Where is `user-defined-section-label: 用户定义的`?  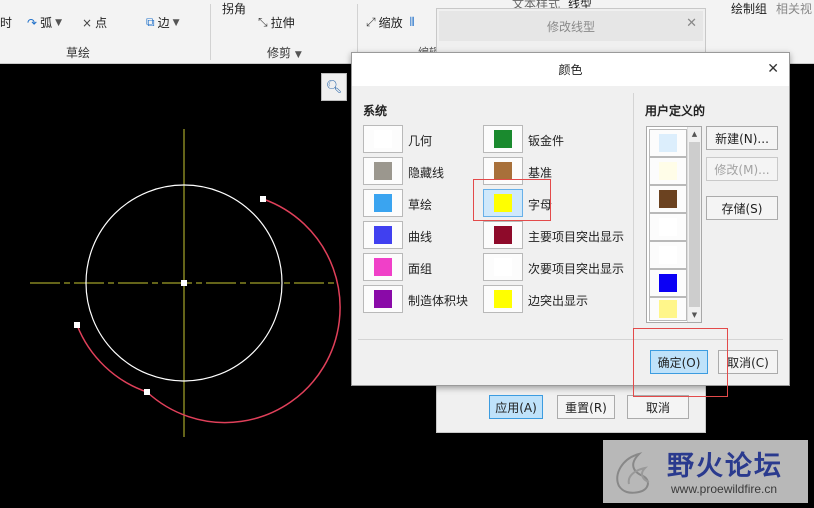
user-defined-section-label: 用户定义的 is located at coordinates (675, 111).